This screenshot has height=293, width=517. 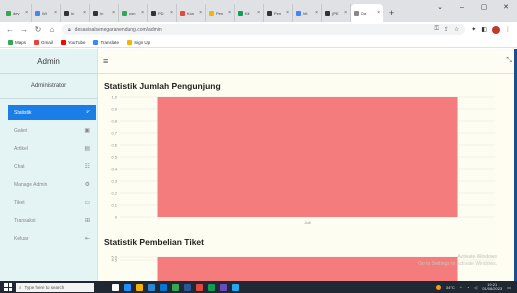 What do you see at coordinates (484, 29) in the screenshot?
I see `sidepanel-icon: ◧` at bounding box center [484, 29].